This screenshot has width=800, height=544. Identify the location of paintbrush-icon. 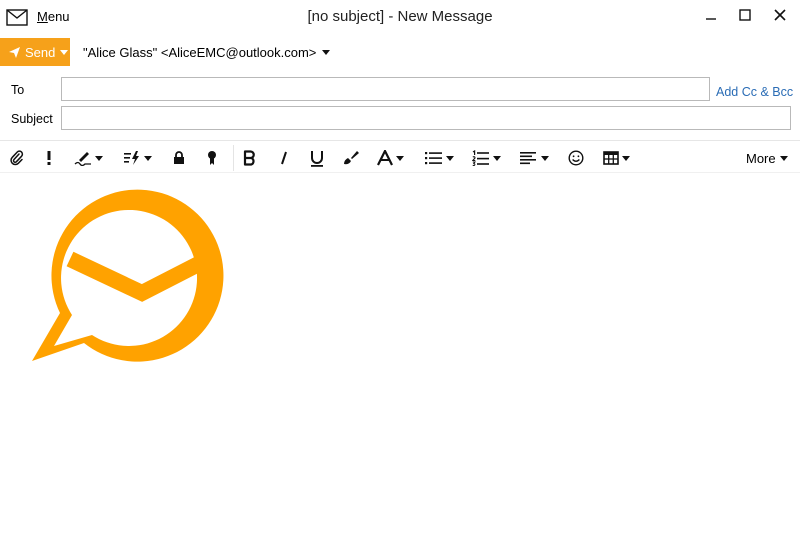
(351, 158).